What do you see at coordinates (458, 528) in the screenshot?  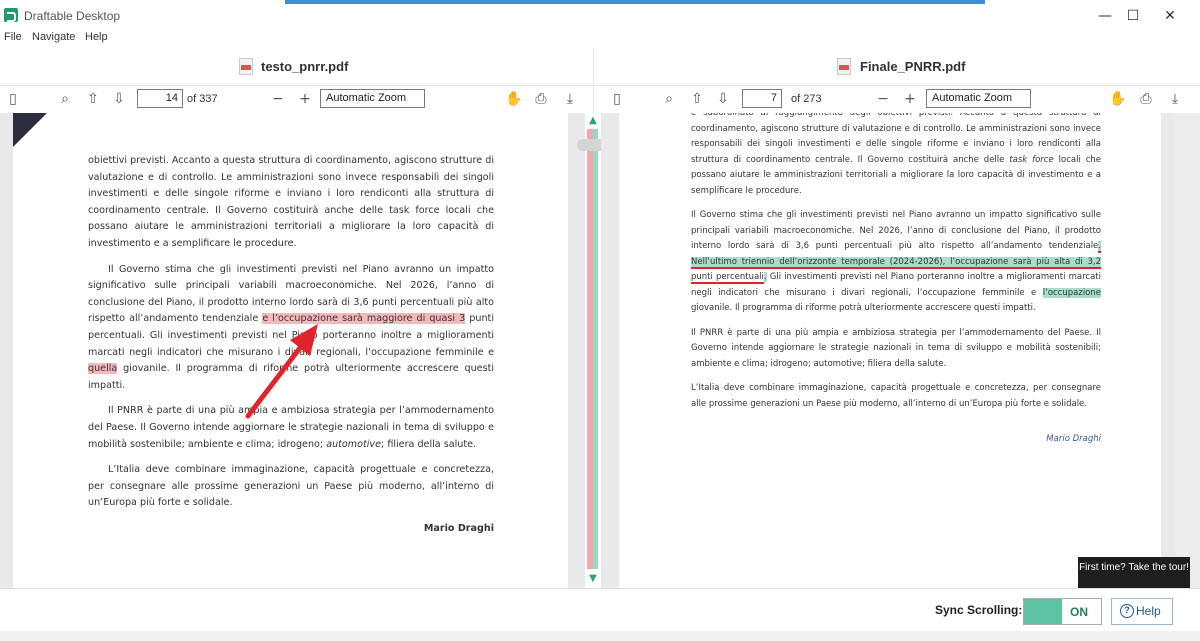 I see `left-signature: Mario Draghi` at bounding box center [458, 528].